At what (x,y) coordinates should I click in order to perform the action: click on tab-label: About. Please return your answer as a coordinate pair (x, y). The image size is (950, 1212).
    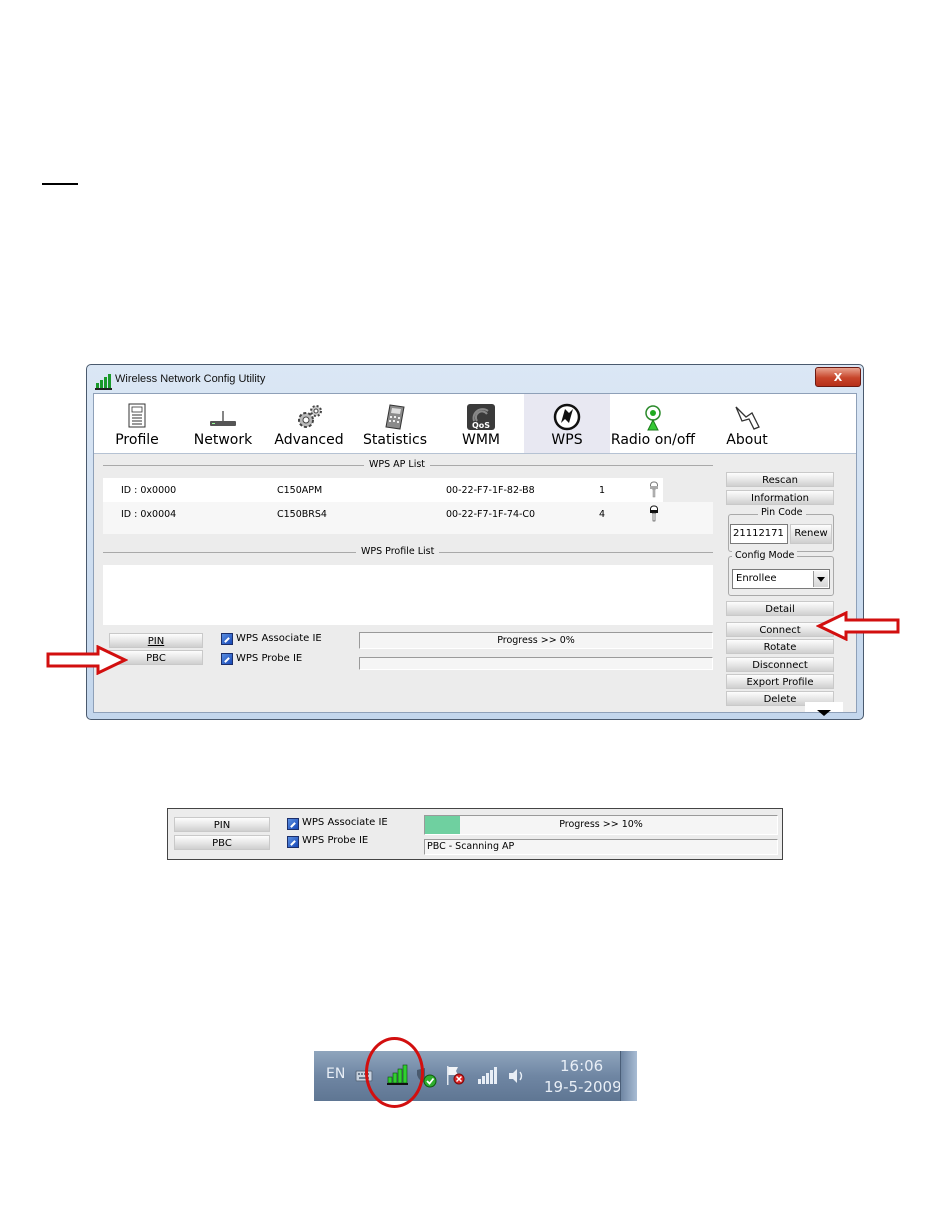
    Looking at the image, I should click on (747, 440).